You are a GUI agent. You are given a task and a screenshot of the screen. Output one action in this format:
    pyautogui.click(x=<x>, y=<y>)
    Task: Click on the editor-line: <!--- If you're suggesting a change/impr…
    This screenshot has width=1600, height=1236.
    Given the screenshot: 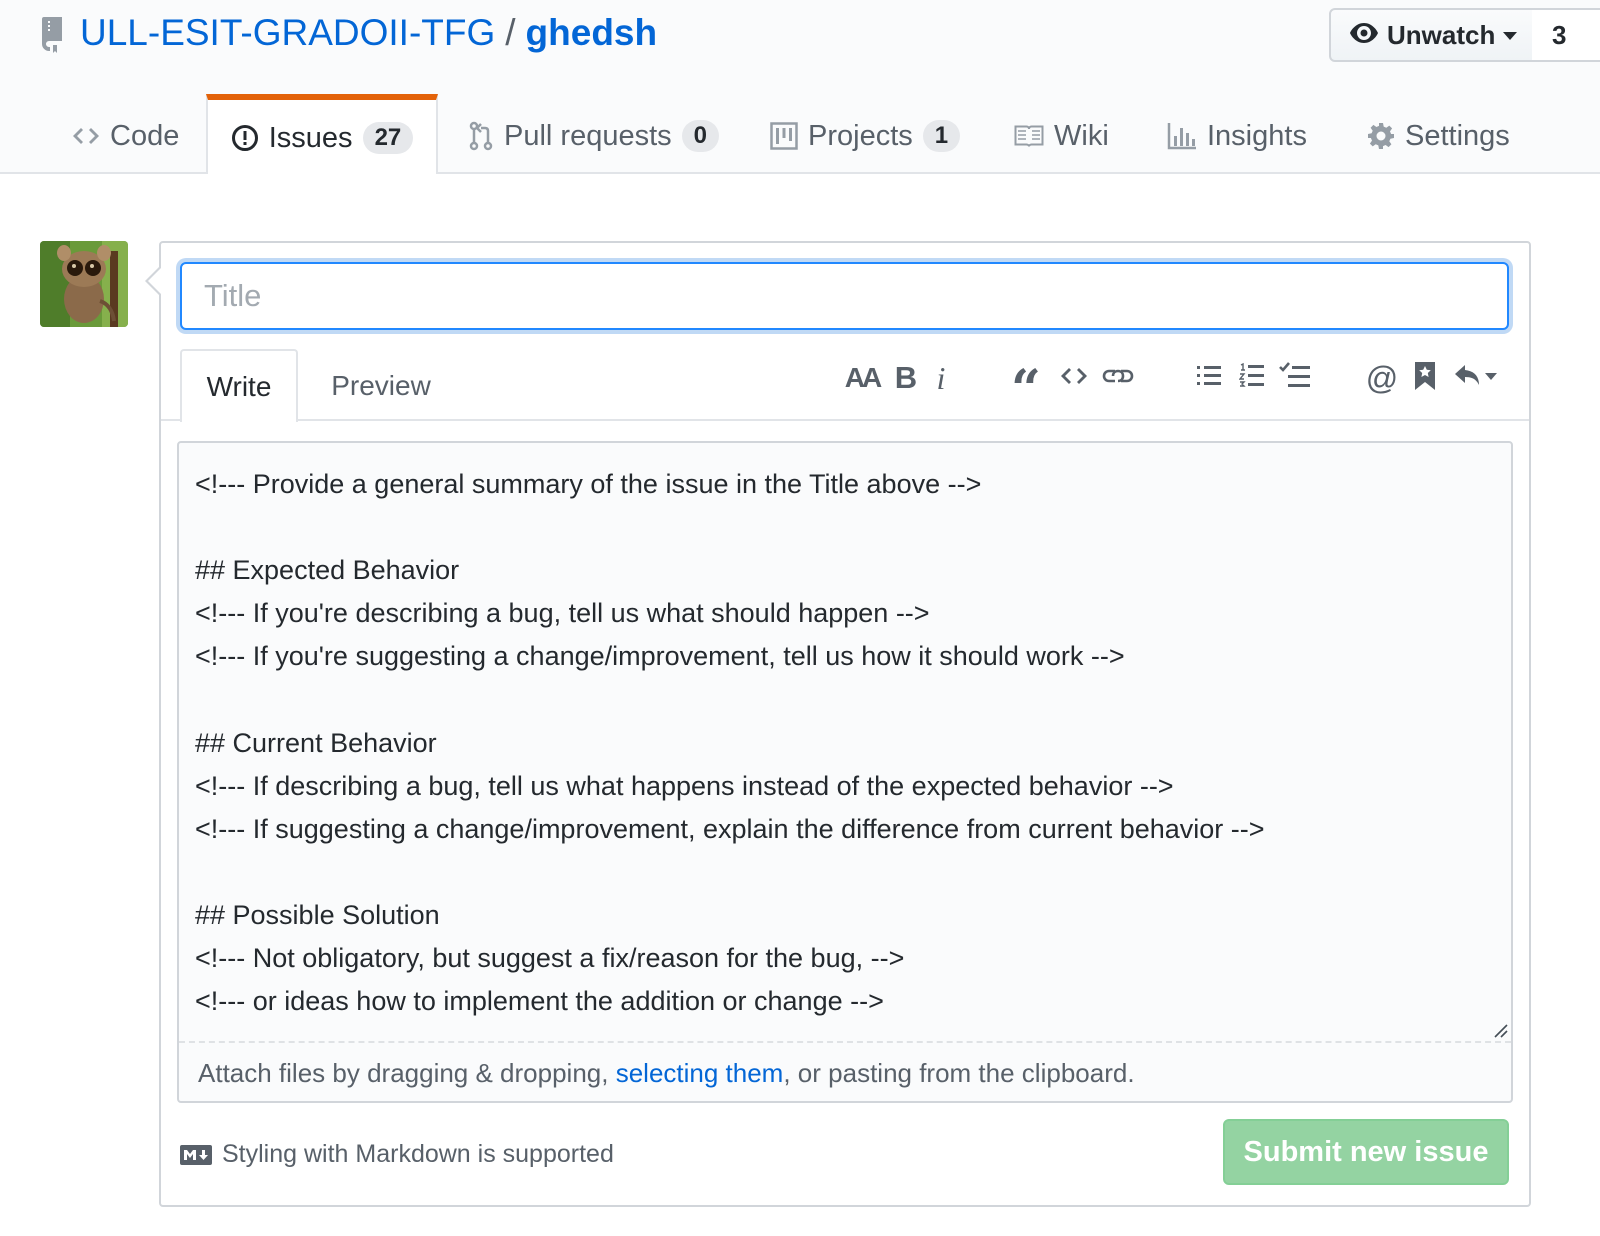 What is the action you would take?
    pyautogui.click(x=660, y=656)
    